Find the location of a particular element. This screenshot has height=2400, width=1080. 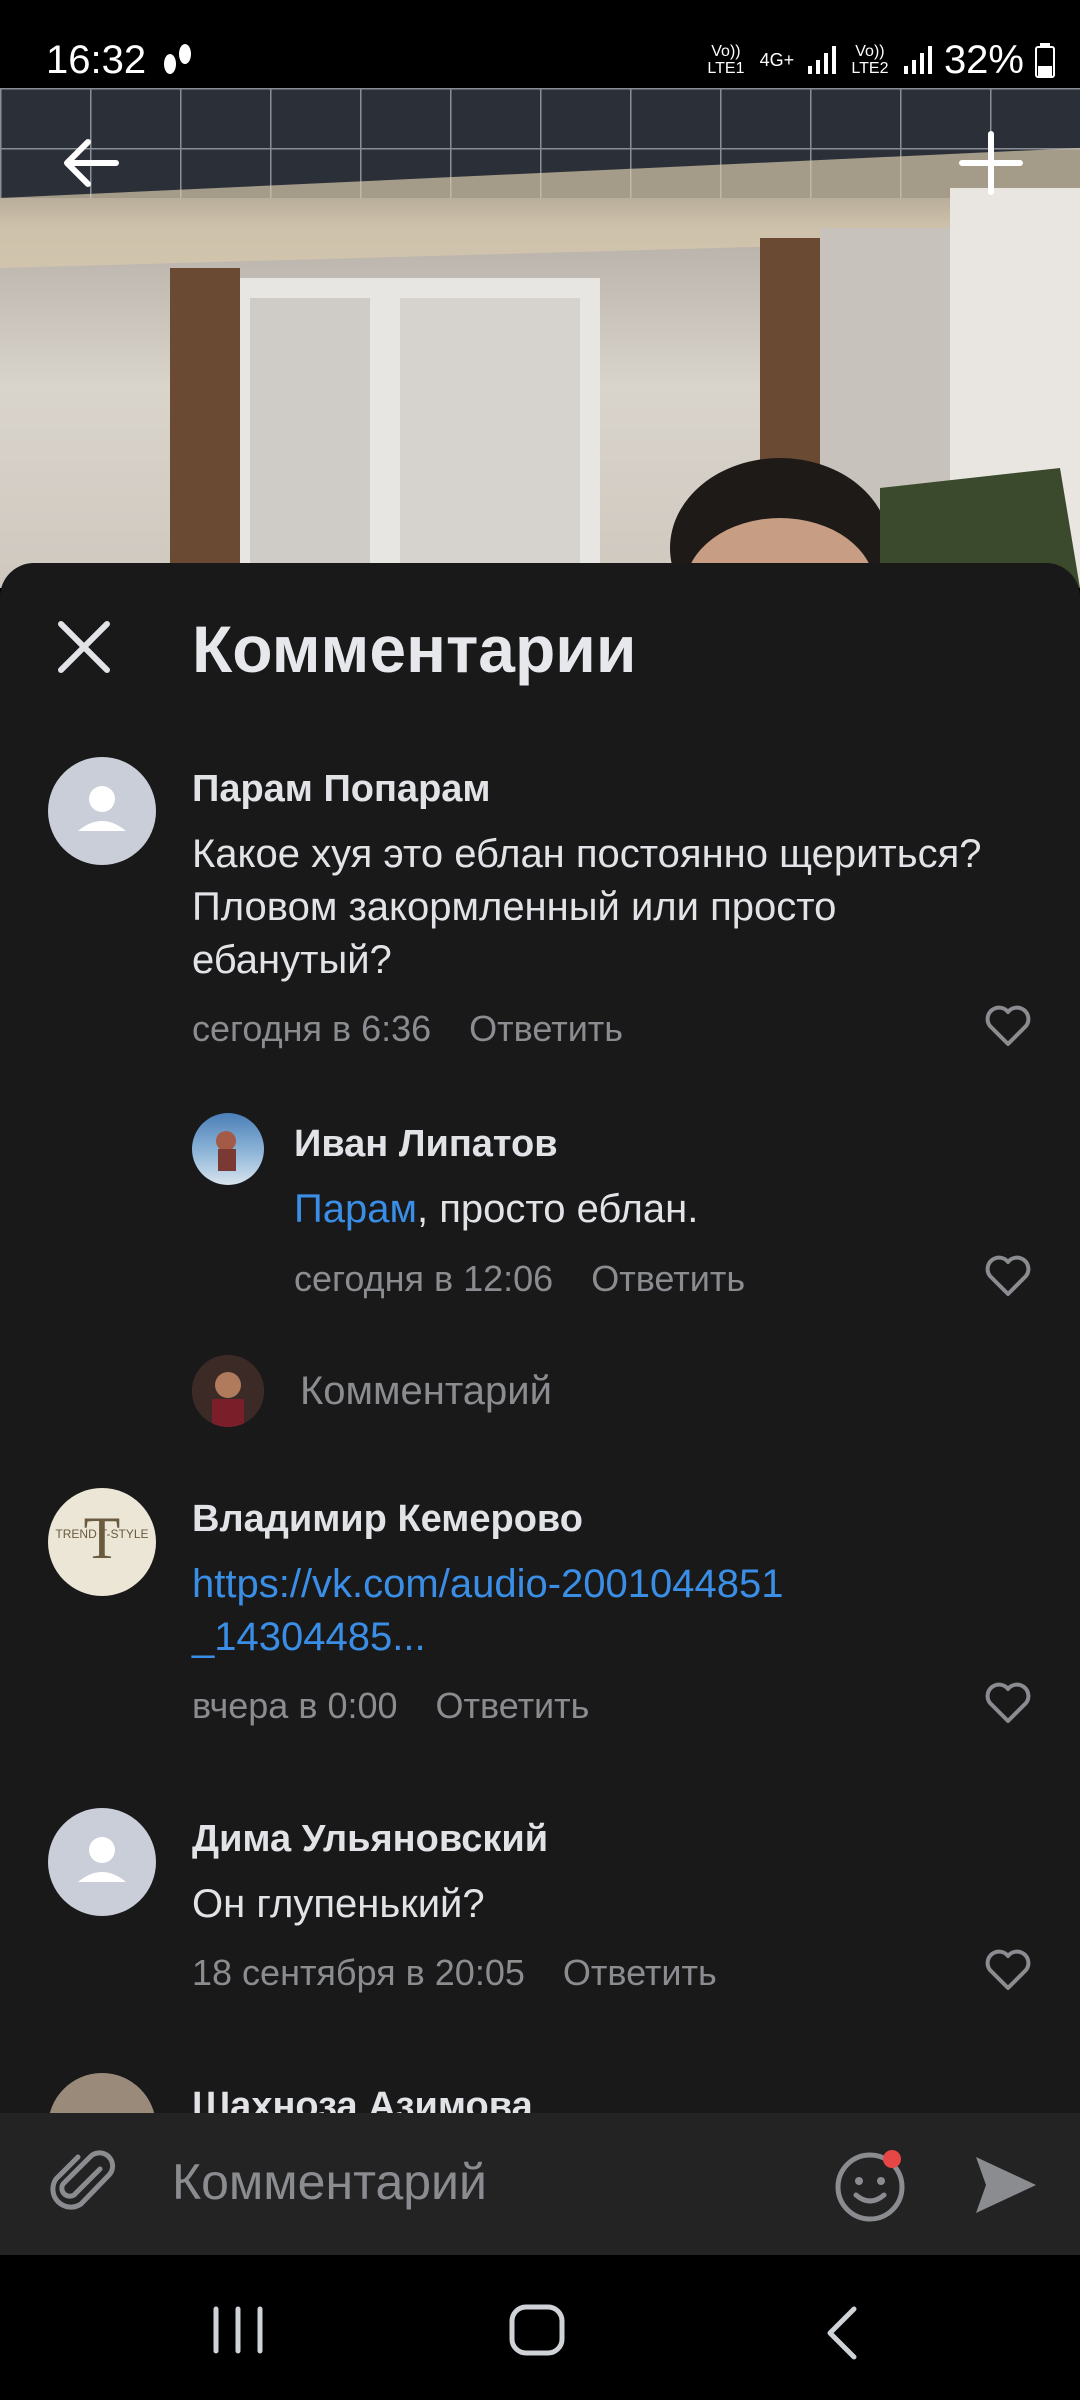

link-line-1: https://vk.com/audio-2001044851 is located at coordinates (612, 1584).